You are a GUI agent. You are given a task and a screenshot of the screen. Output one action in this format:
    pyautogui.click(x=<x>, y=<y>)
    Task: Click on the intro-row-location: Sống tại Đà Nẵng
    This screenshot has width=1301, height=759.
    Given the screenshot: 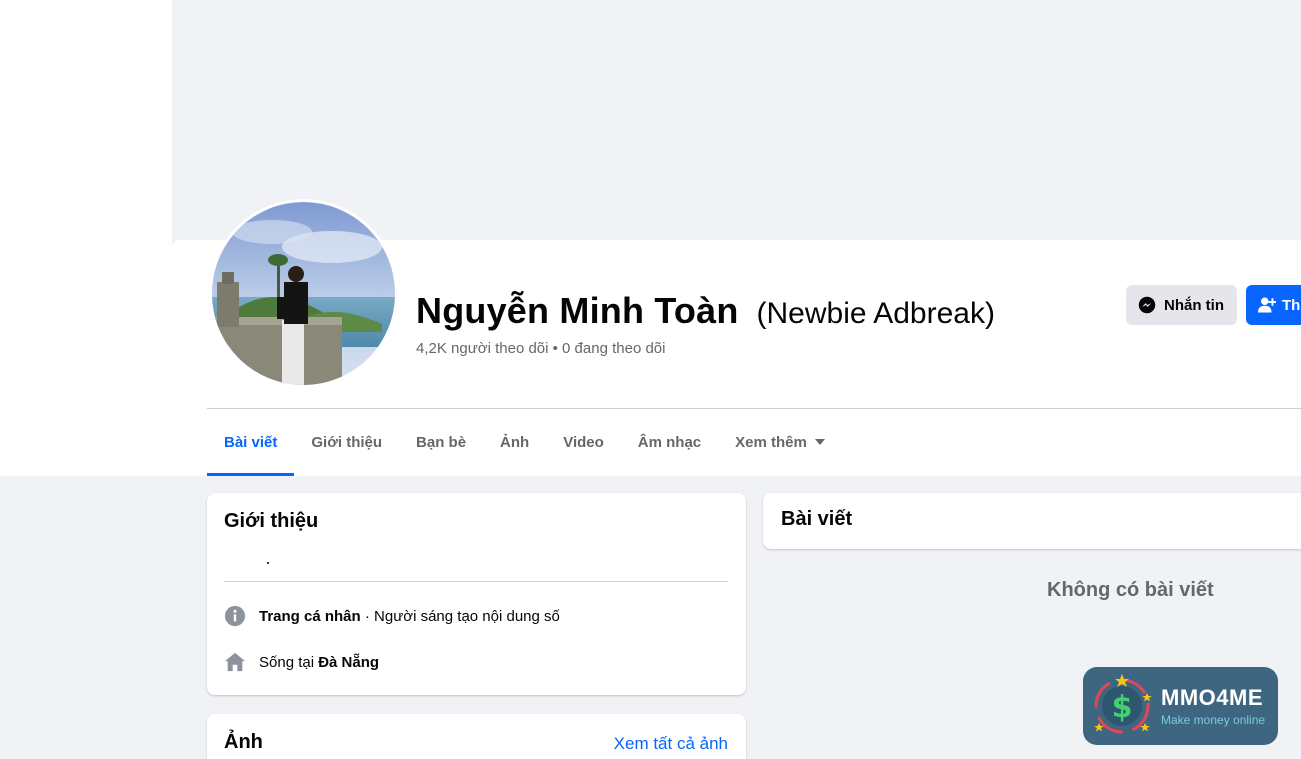 What is the action you would take?
    pyautogui.click(x=301, y=662)
    